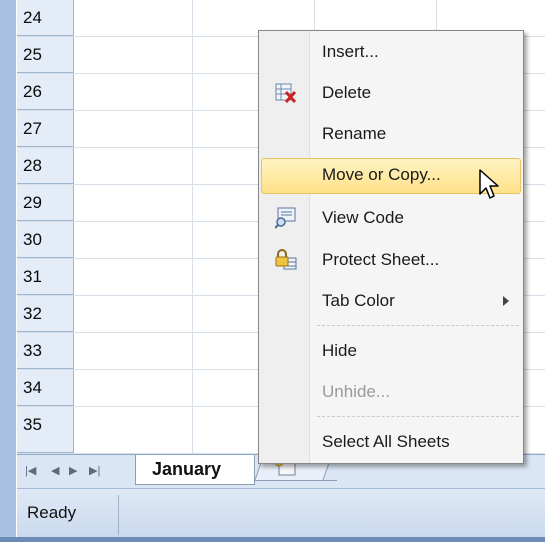 This screenshot has width=545, height=542. What do you see at coordinates (52, 512) in the screenshot?
I see `status-text: Ready` at bounding box center [52, 512].